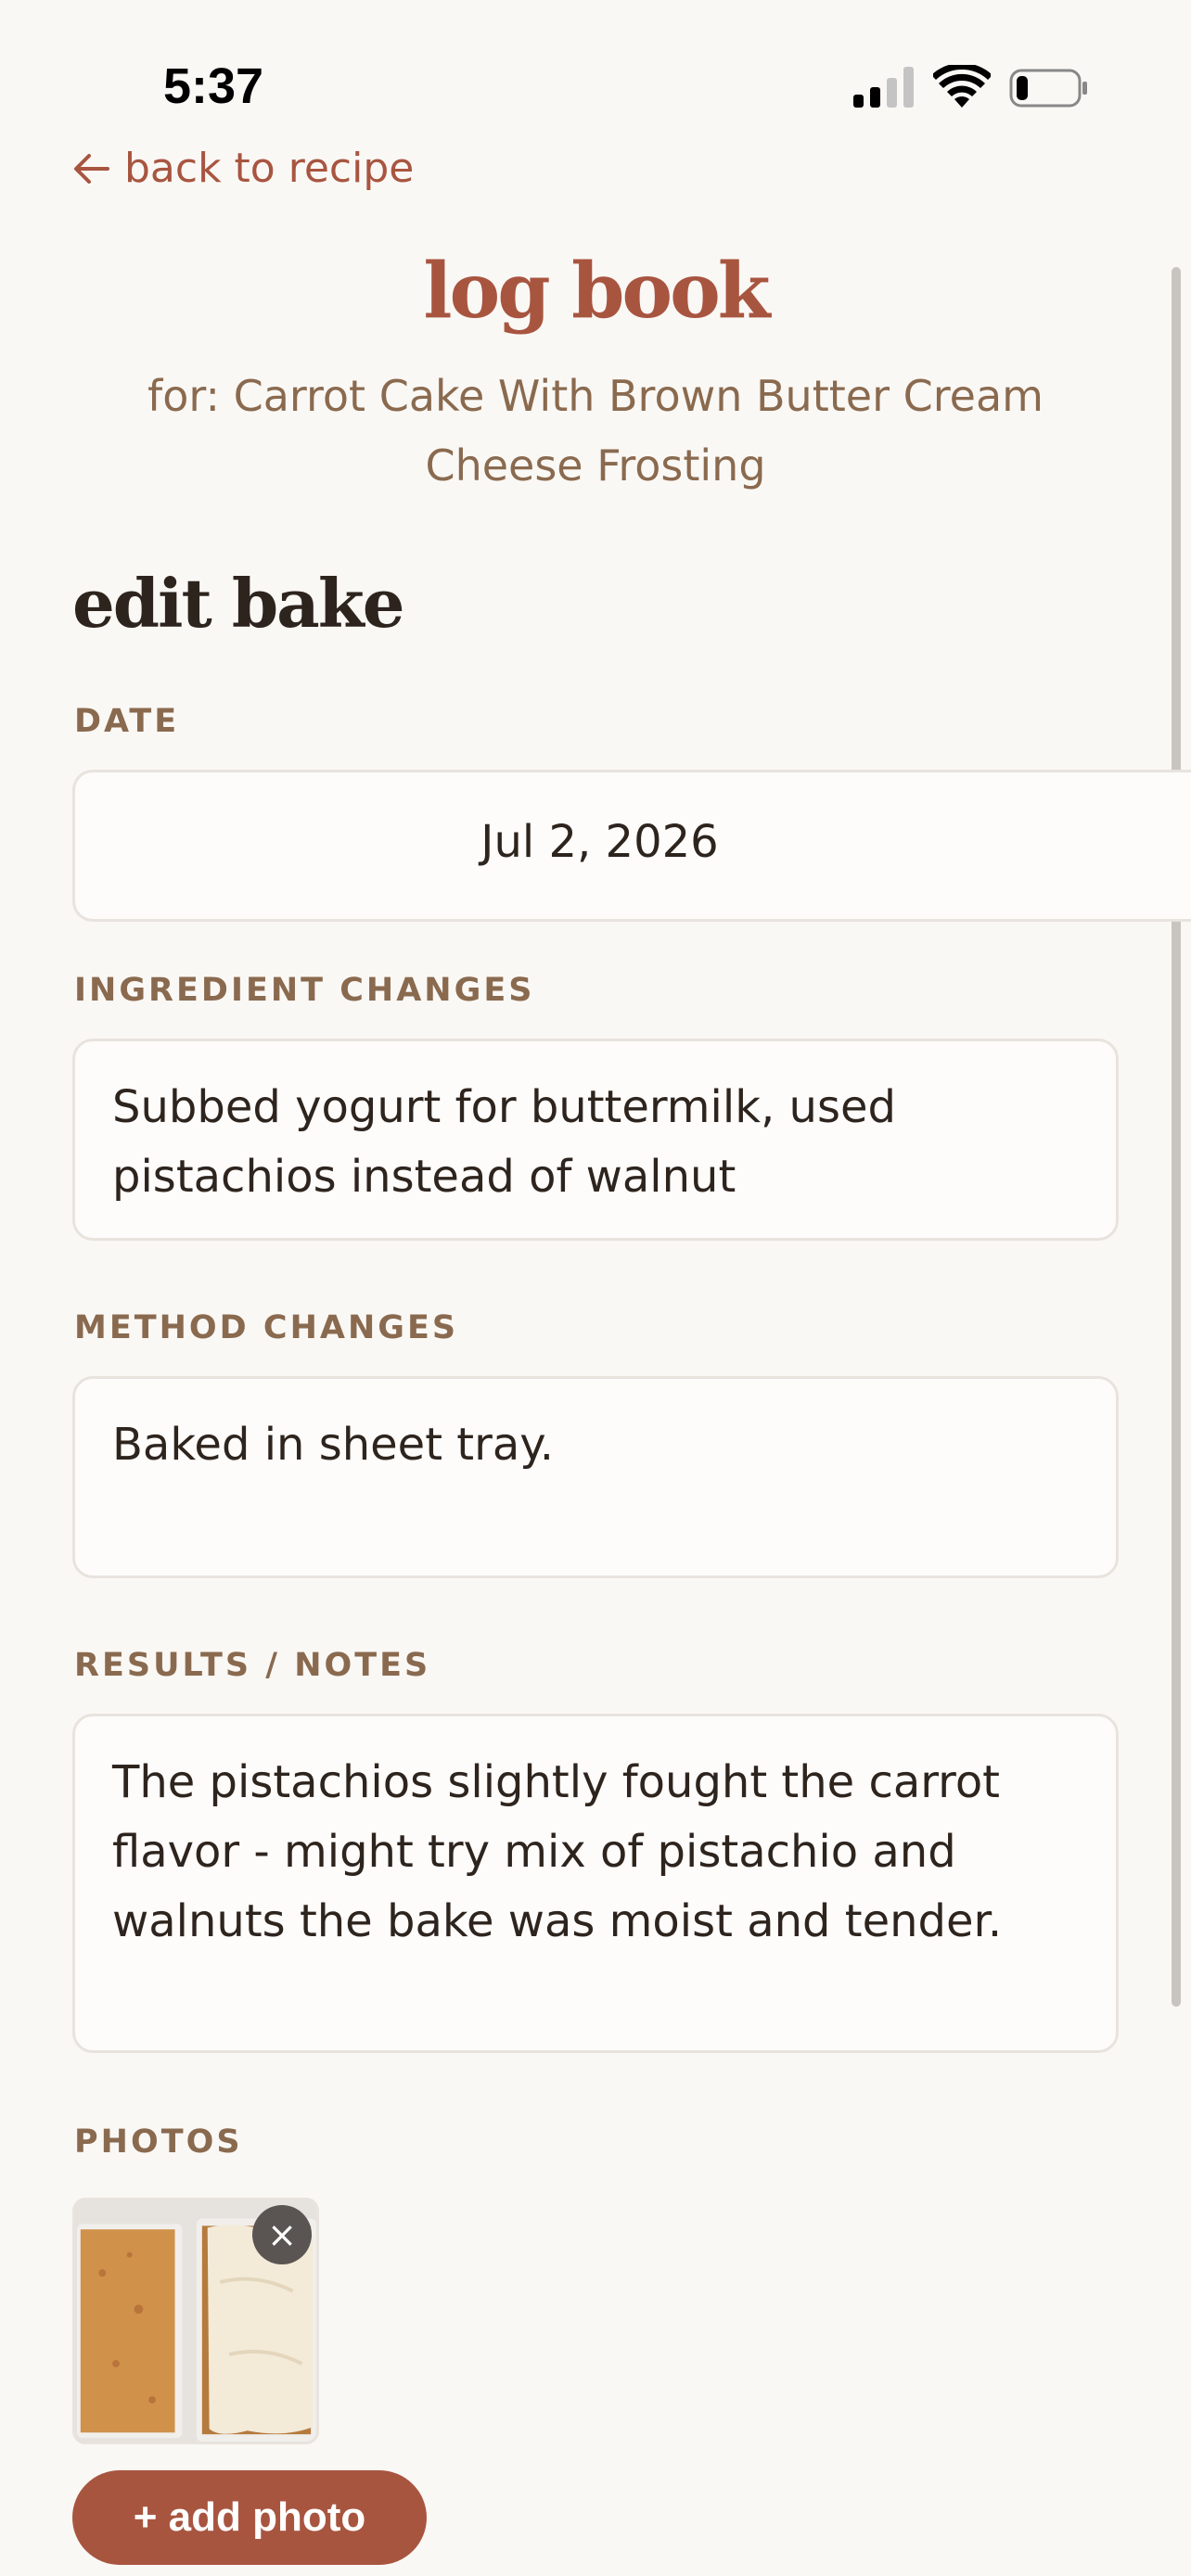  Describe the element at coordinates (631, 846) in the screenshot. I see `date-field: Jul 2, 2026` at that location.